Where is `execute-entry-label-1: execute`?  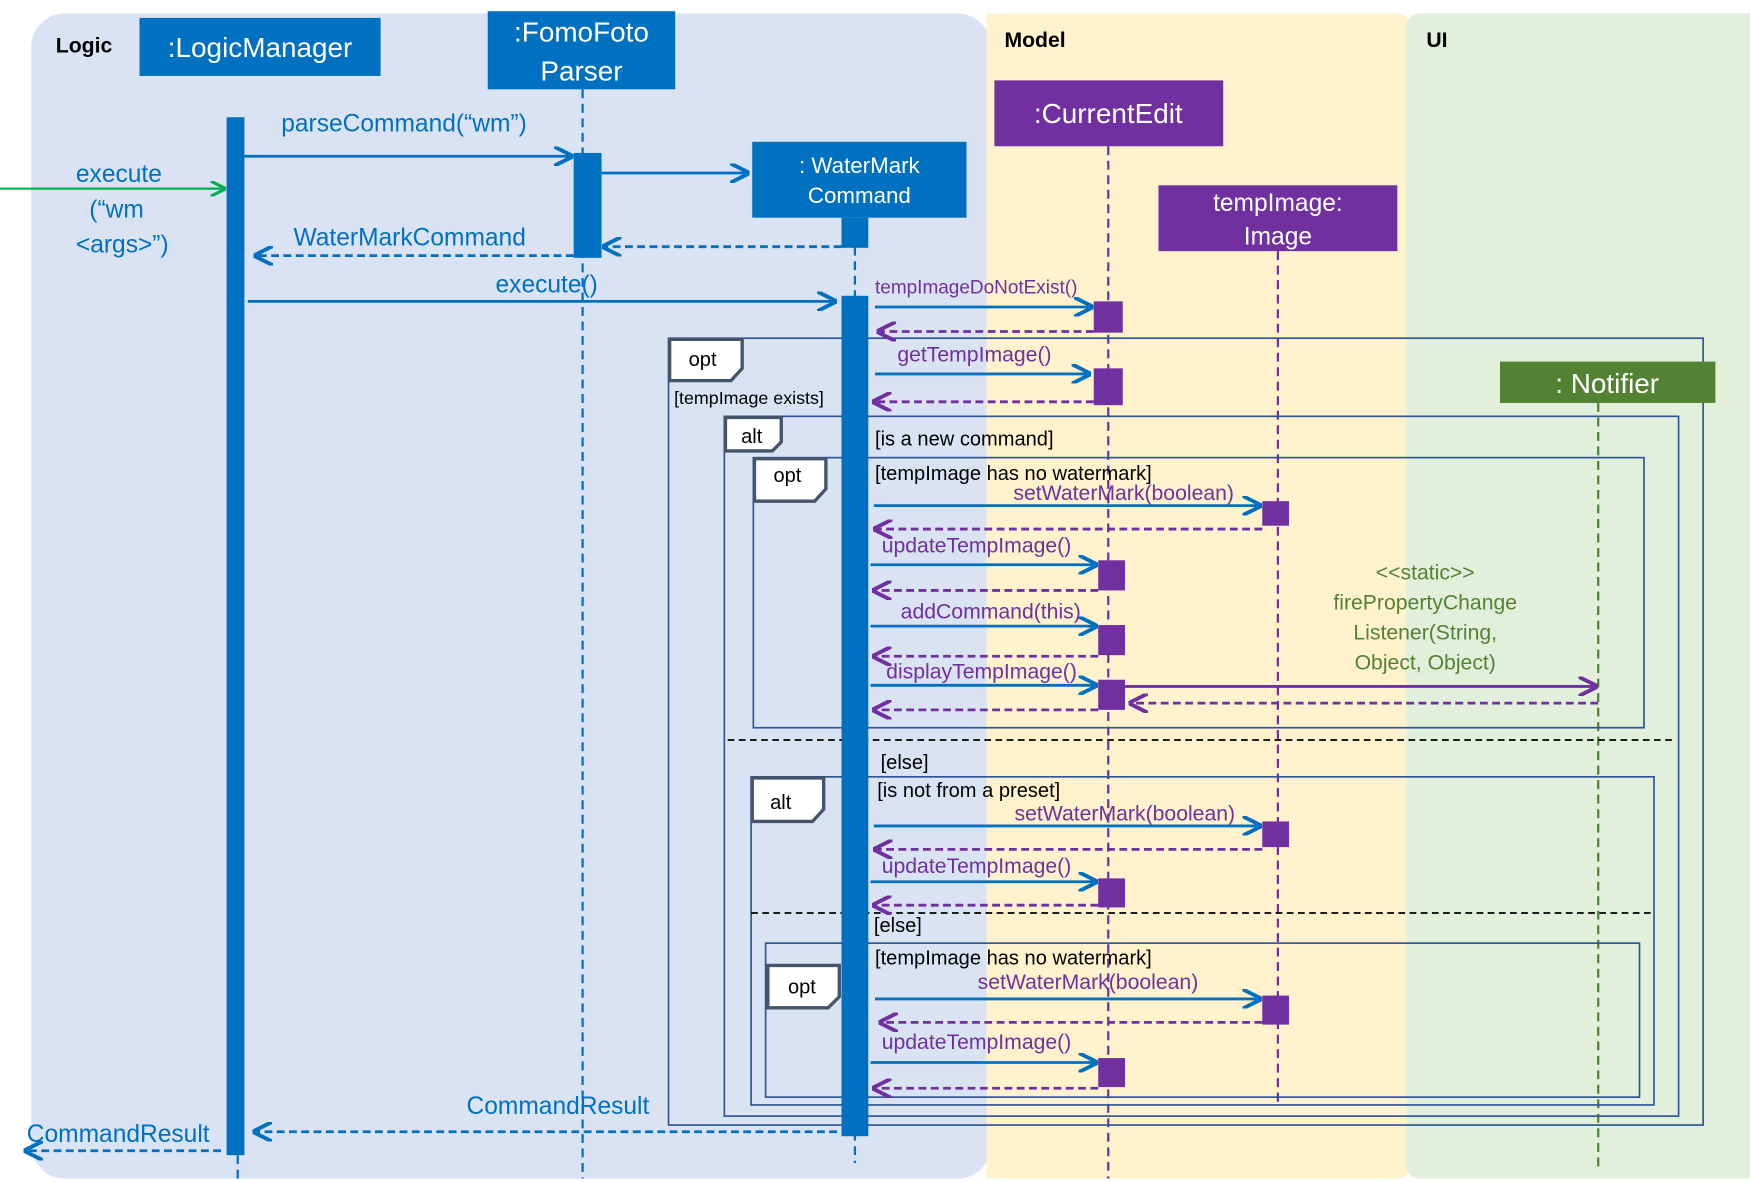
execute-entry-label-1: execute is located at coordinates (119, 174).